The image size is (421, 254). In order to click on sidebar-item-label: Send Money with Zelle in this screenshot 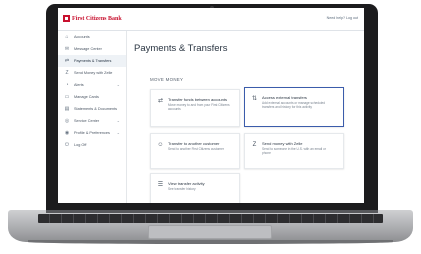, I will do `click(93, 73)`.